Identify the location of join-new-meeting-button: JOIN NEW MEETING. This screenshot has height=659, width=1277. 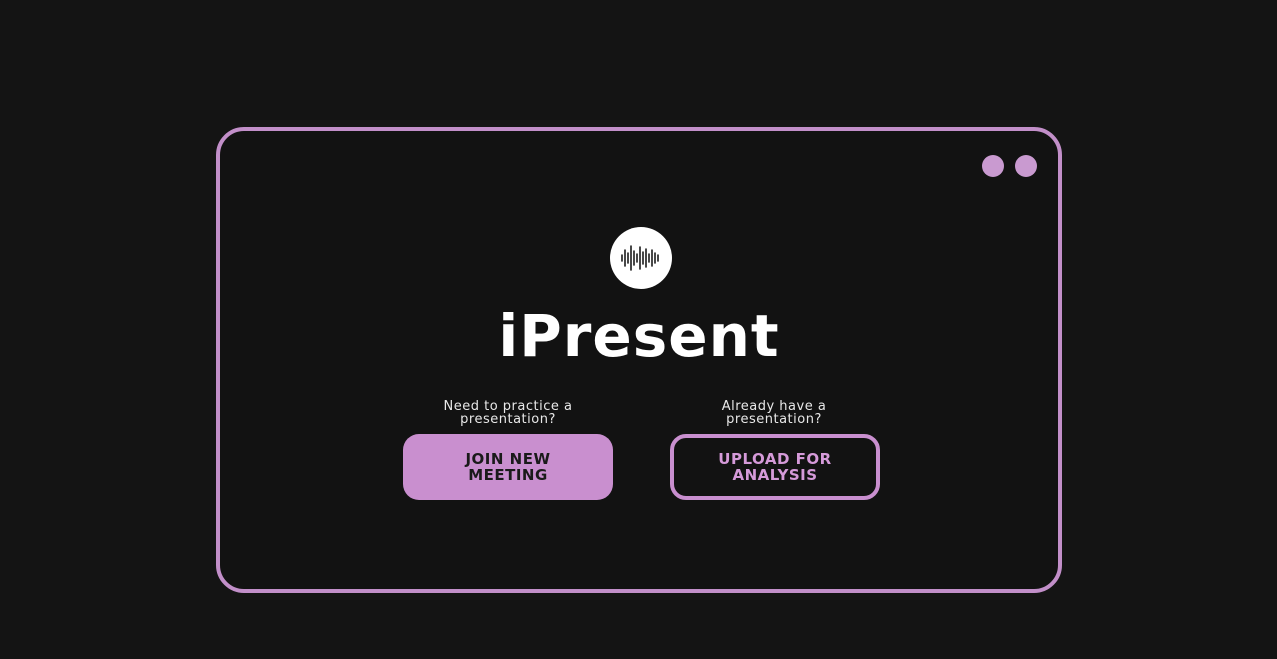
(508, 467).